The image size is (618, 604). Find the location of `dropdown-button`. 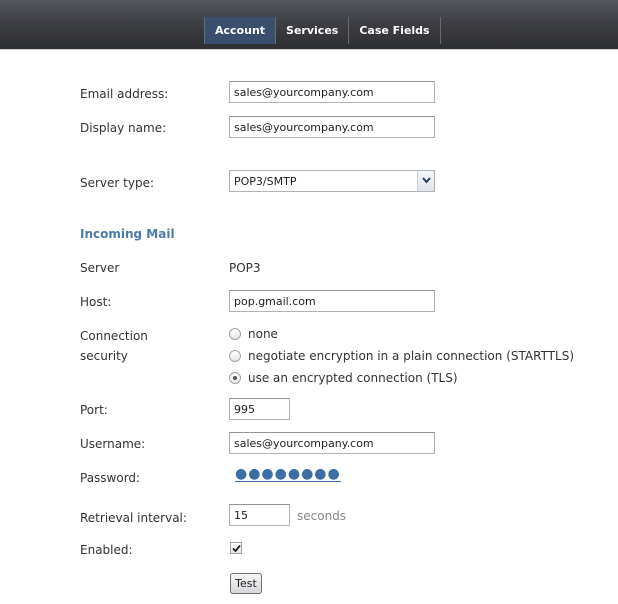

dropdown-button is located at coordinates (425, 181).